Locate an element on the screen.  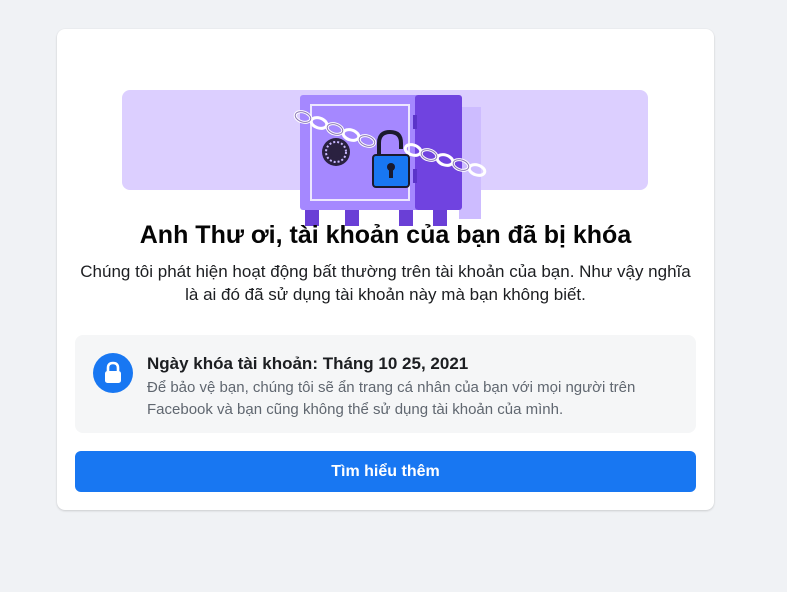
page-title: Anh Thư ơi, tài khoản của bạn đã bị khóa is located at coordinates (385, 235).